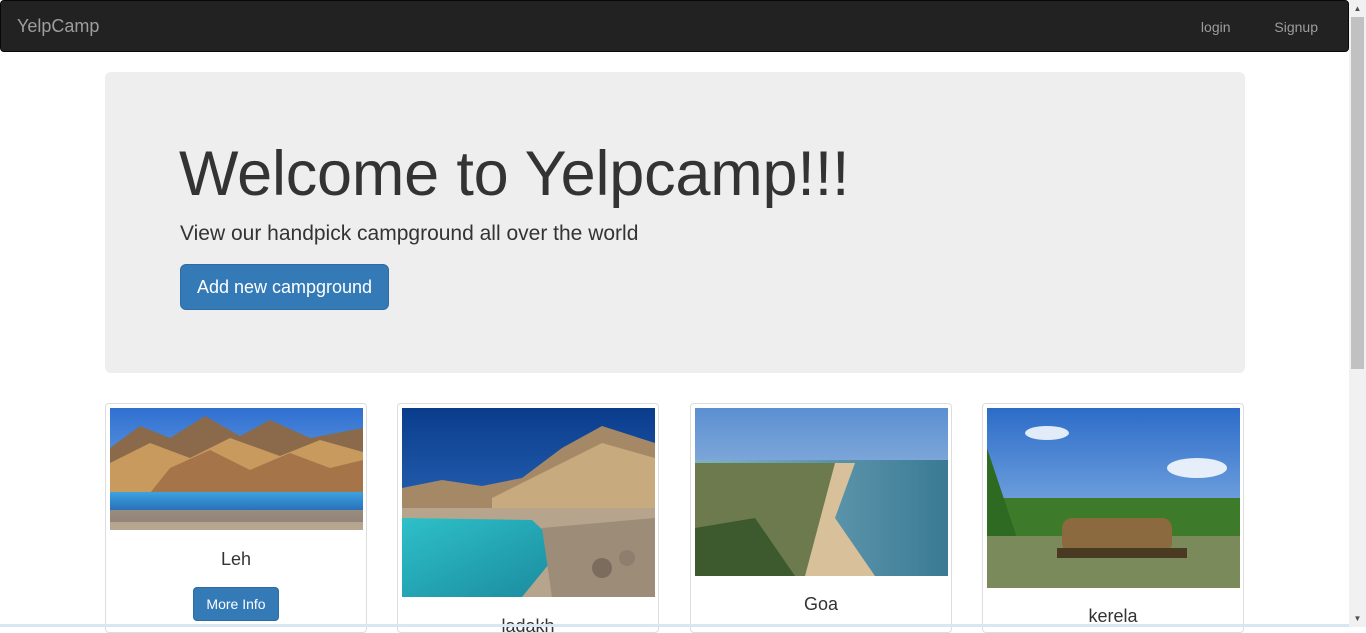 The image size is (1366, 633). What do you see at coordinates (674, 26) in the screenshot?
I see `navbar: YelpCamp login Signup` at bounding box center [674, 26].